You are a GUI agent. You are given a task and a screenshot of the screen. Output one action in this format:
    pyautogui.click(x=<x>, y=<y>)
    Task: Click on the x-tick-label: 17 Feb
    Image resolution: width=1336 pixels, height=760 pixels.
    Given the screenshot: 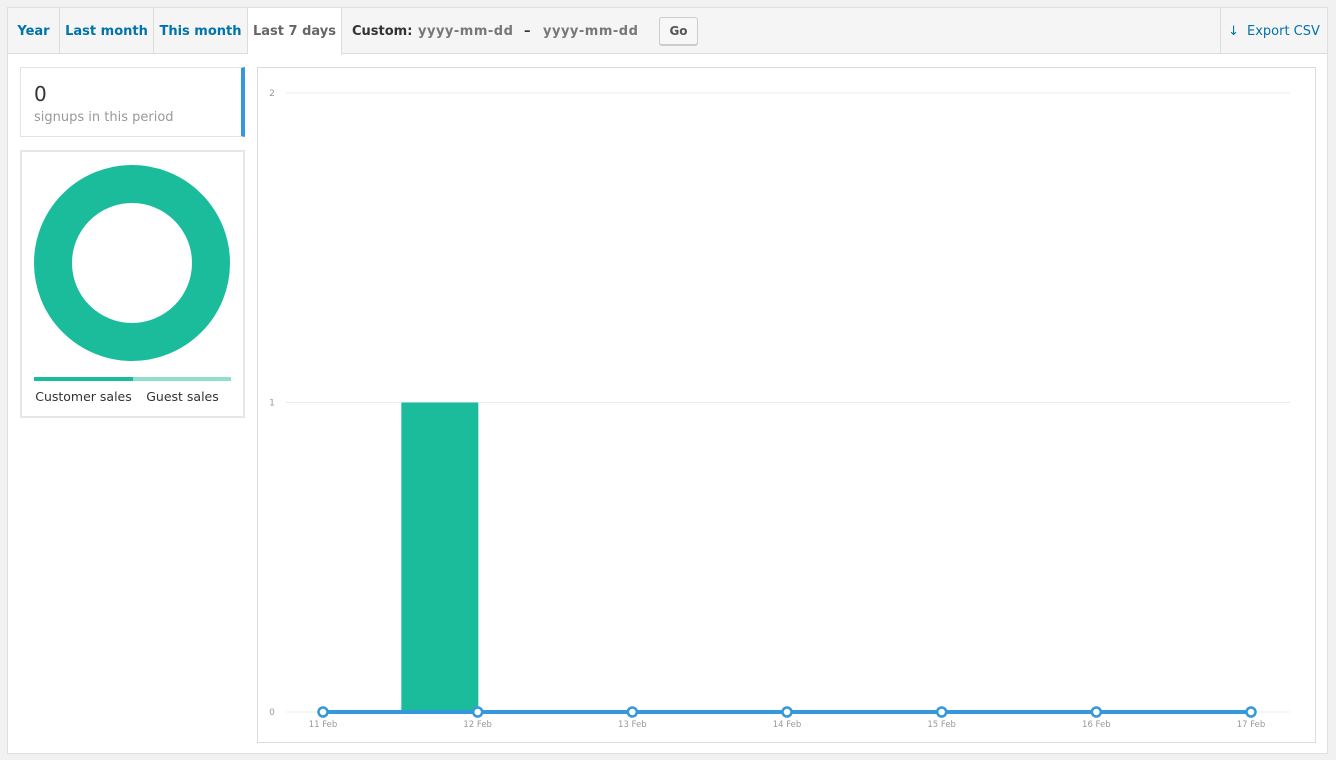 What is the action you would take?
    pyautogui.click(x=1251, y=725)
    